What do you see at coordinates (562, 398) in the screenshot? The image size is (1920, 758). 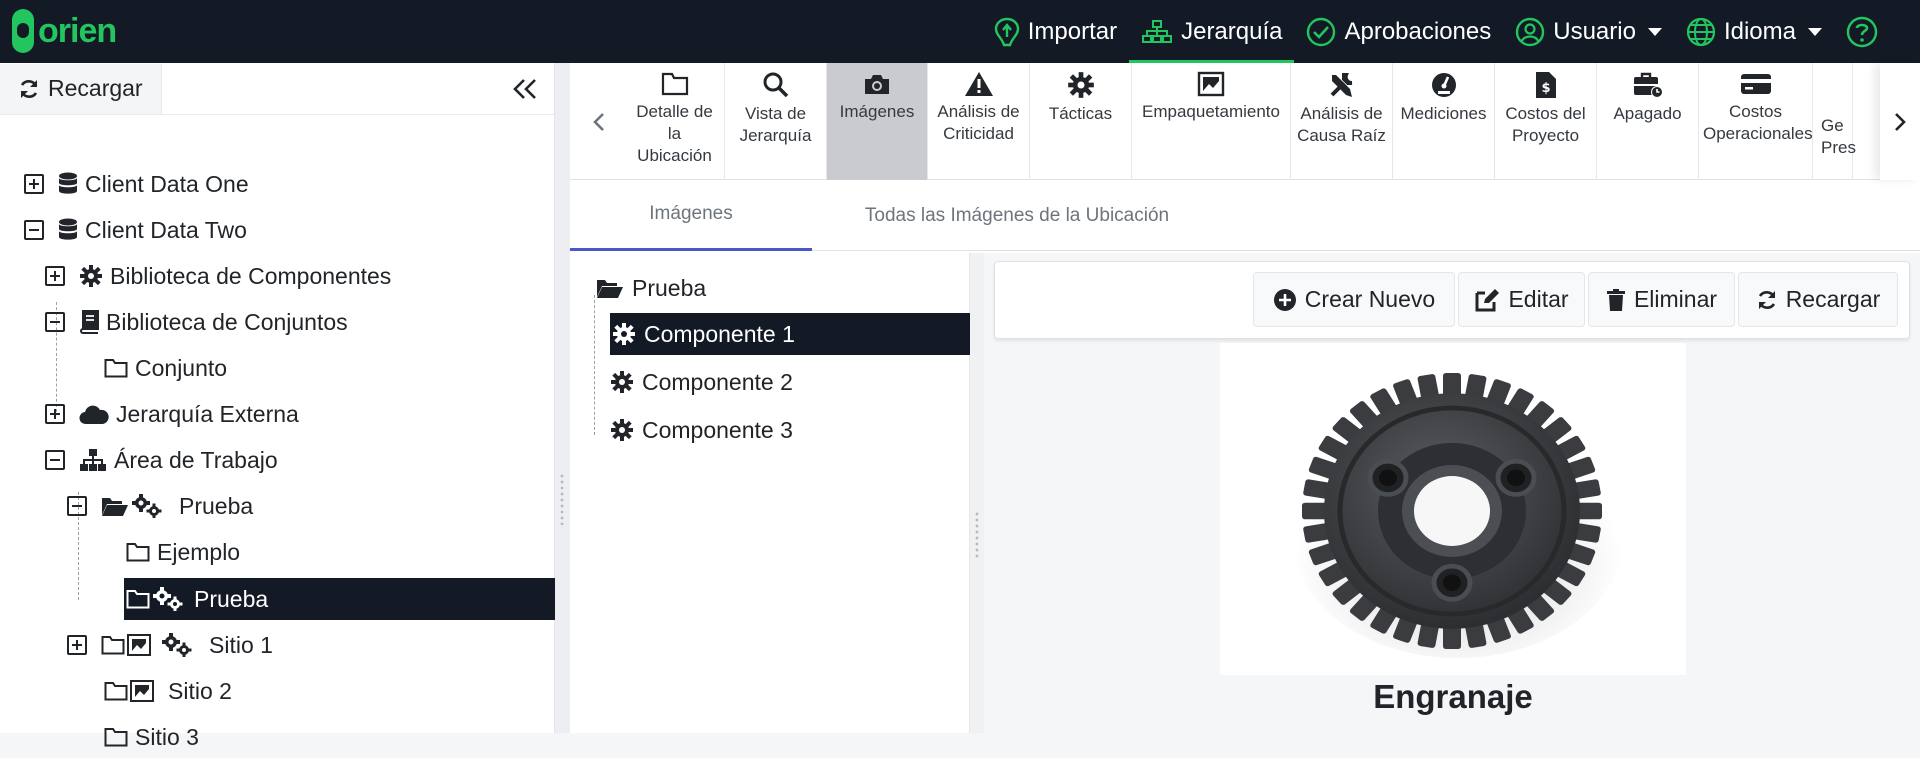 I see `sidebar-resize-handle` at bounding box center [562, 398].